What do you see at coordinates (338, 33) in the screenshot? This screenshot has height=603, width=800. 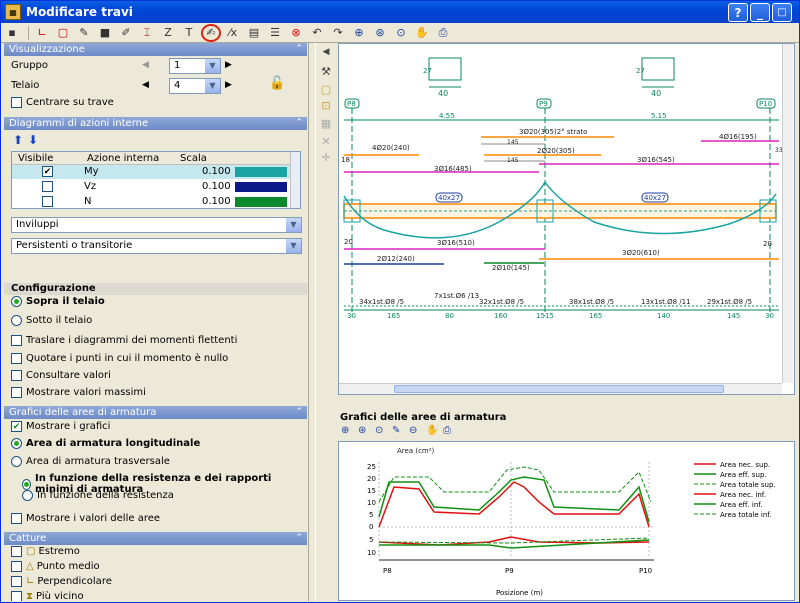 I see `redo-icon: ↷` at bounding box center [338, 33].